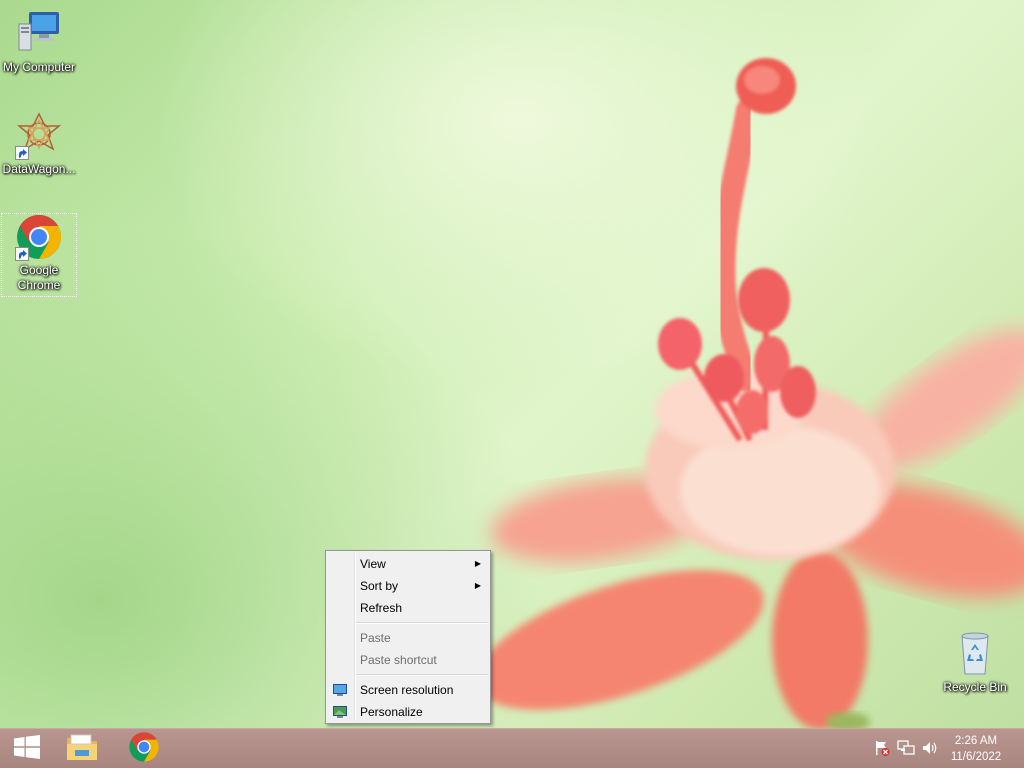 This screenshot has width=1024, height=769. Describe the element at coordinates (373, 564) in the screenshot. I see `menu-item-label: View` at that location.